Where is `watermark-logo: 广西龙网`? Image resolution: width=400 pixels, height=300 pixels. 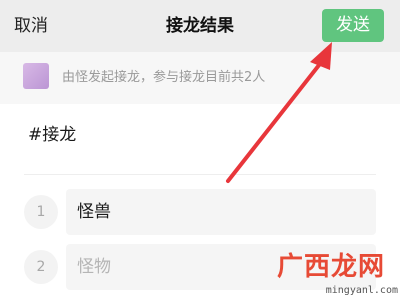
watermark-logo: 广西龙网 is located at coordinates (330, 267).